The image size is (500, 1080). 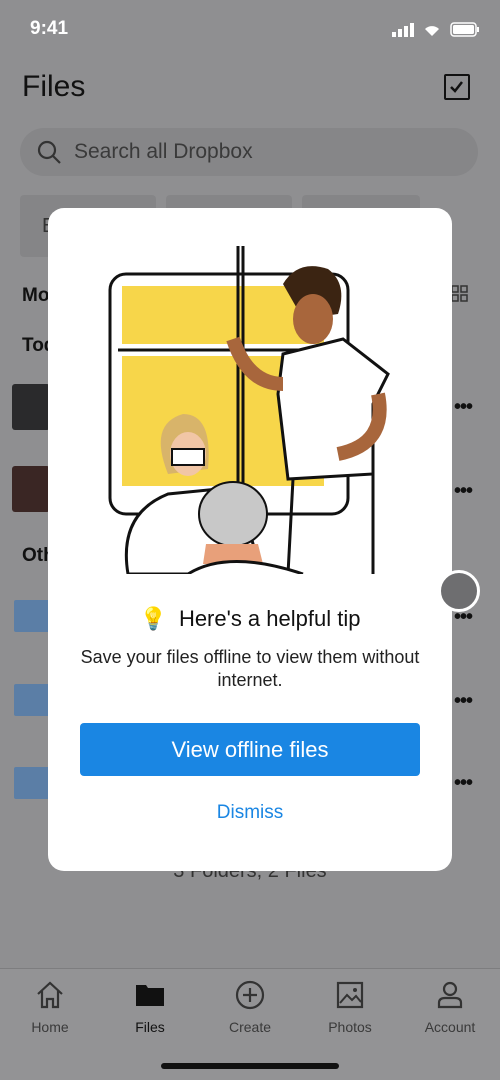 I want to click on touch-indicator, so click(x=459, y=591).